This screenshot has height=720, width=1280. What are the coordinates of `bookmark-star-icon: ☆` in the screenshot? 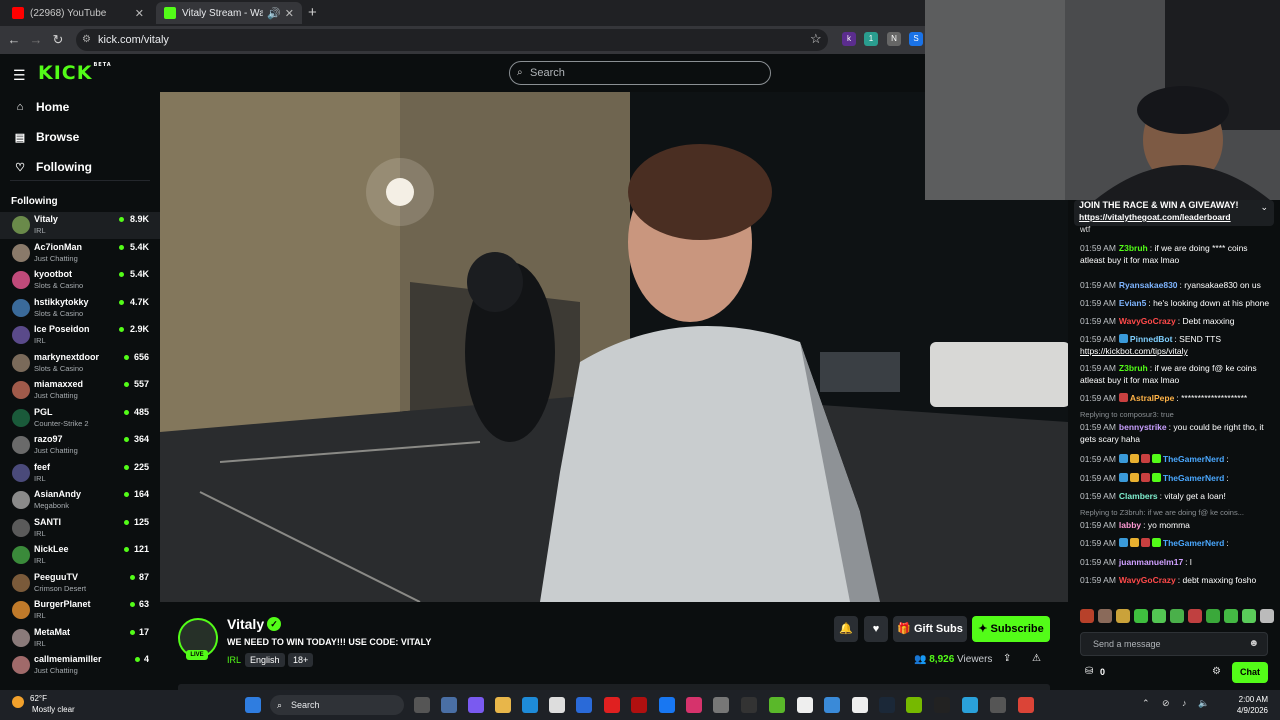 It's located at (816, 39).